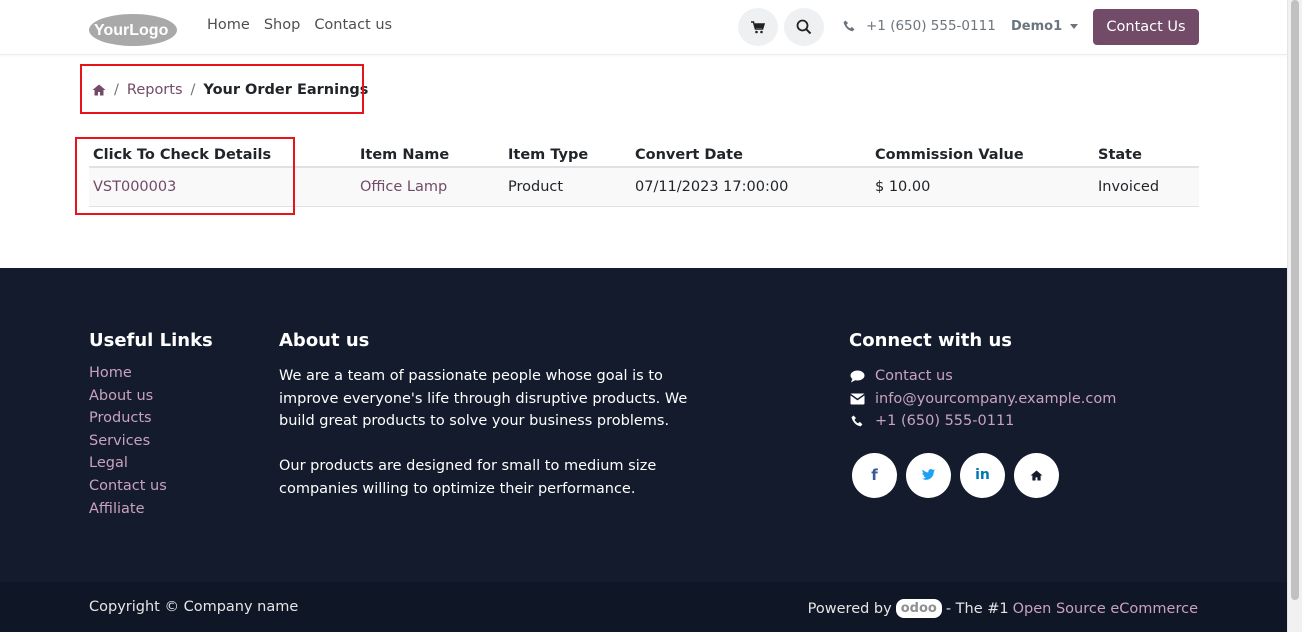  I want to click on copyright-text: Copyright © Company name, so click(194, 607).